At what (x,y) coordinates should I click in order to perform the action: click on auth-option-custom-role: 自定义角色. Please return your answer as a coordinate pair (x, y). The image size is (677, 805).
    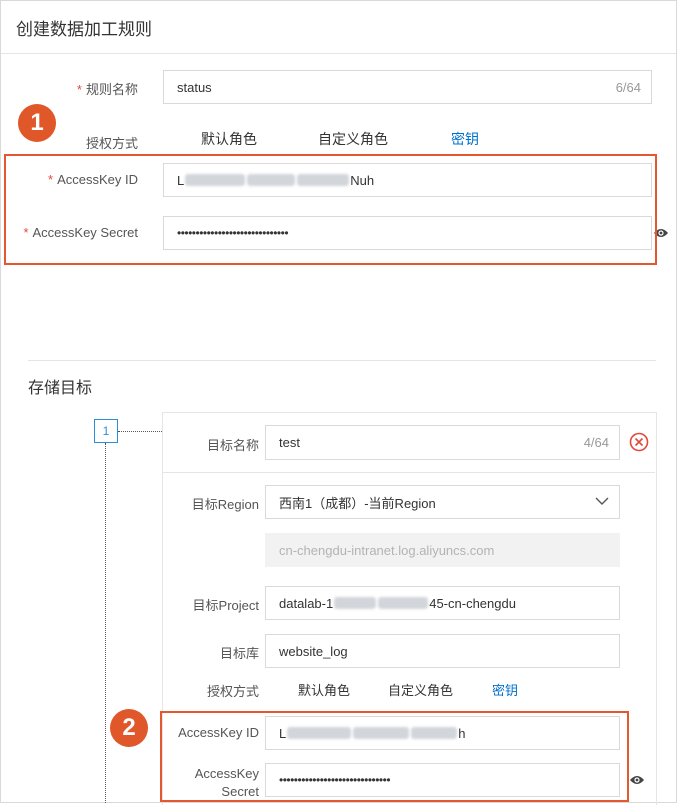
    Looking at the image, I should click on (353, 139).